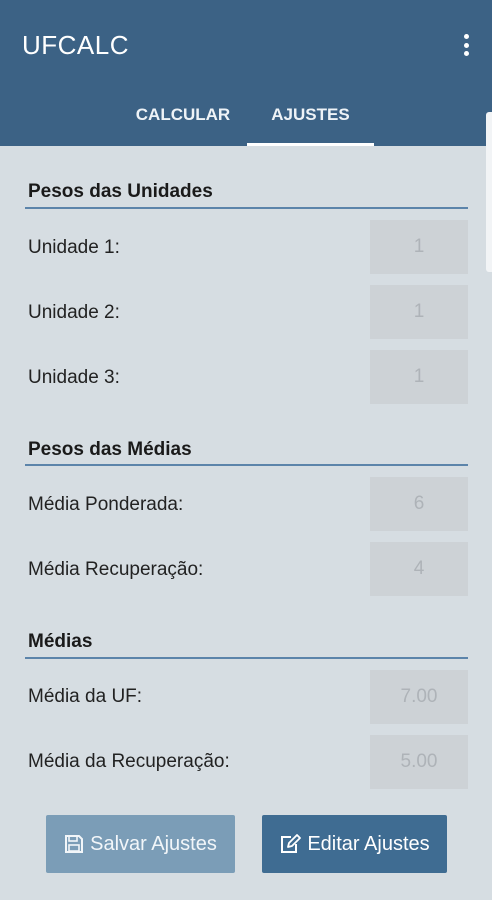 This screenshot has height=900, width=492. I want to click on tab-bar: CALCULAR AJUSTES, so click(246, 118).